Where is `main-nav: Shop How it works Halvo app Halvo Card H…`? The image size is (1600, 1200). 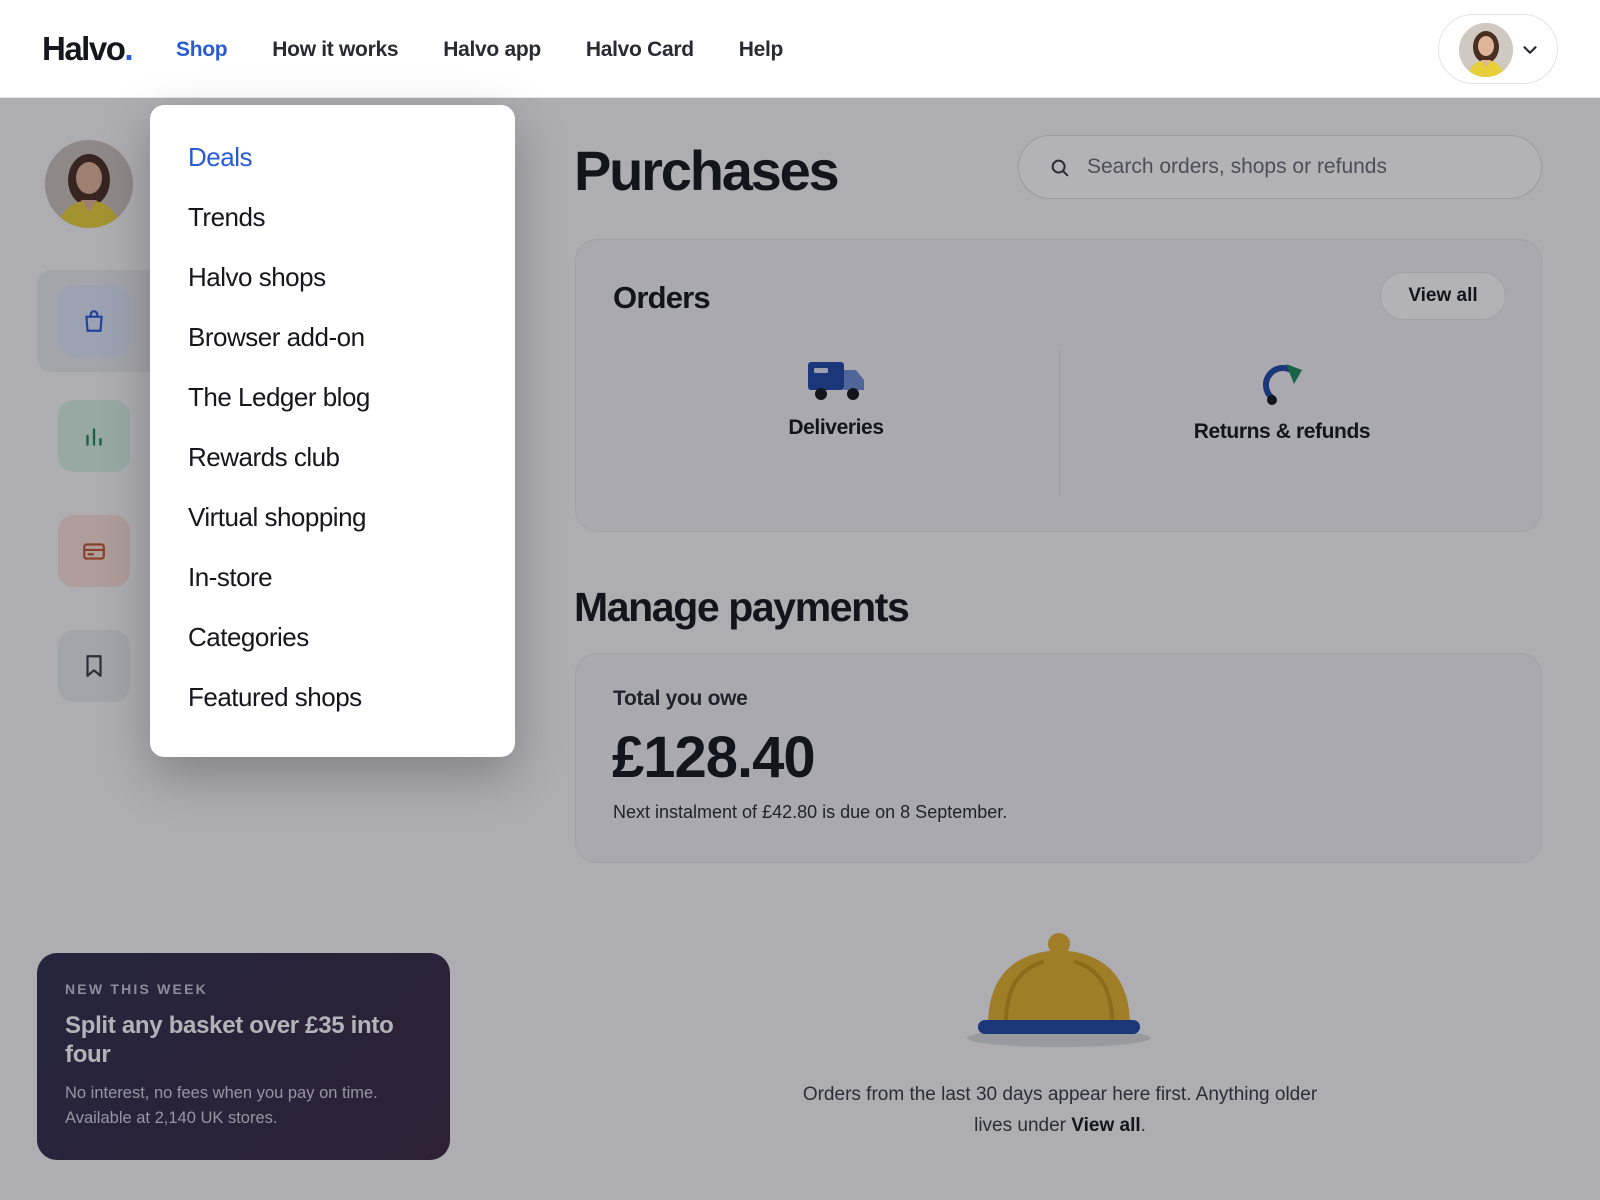
main-nav: Shop How it works Halvo app Halvo Card H… is located at coordinates (479, 50).